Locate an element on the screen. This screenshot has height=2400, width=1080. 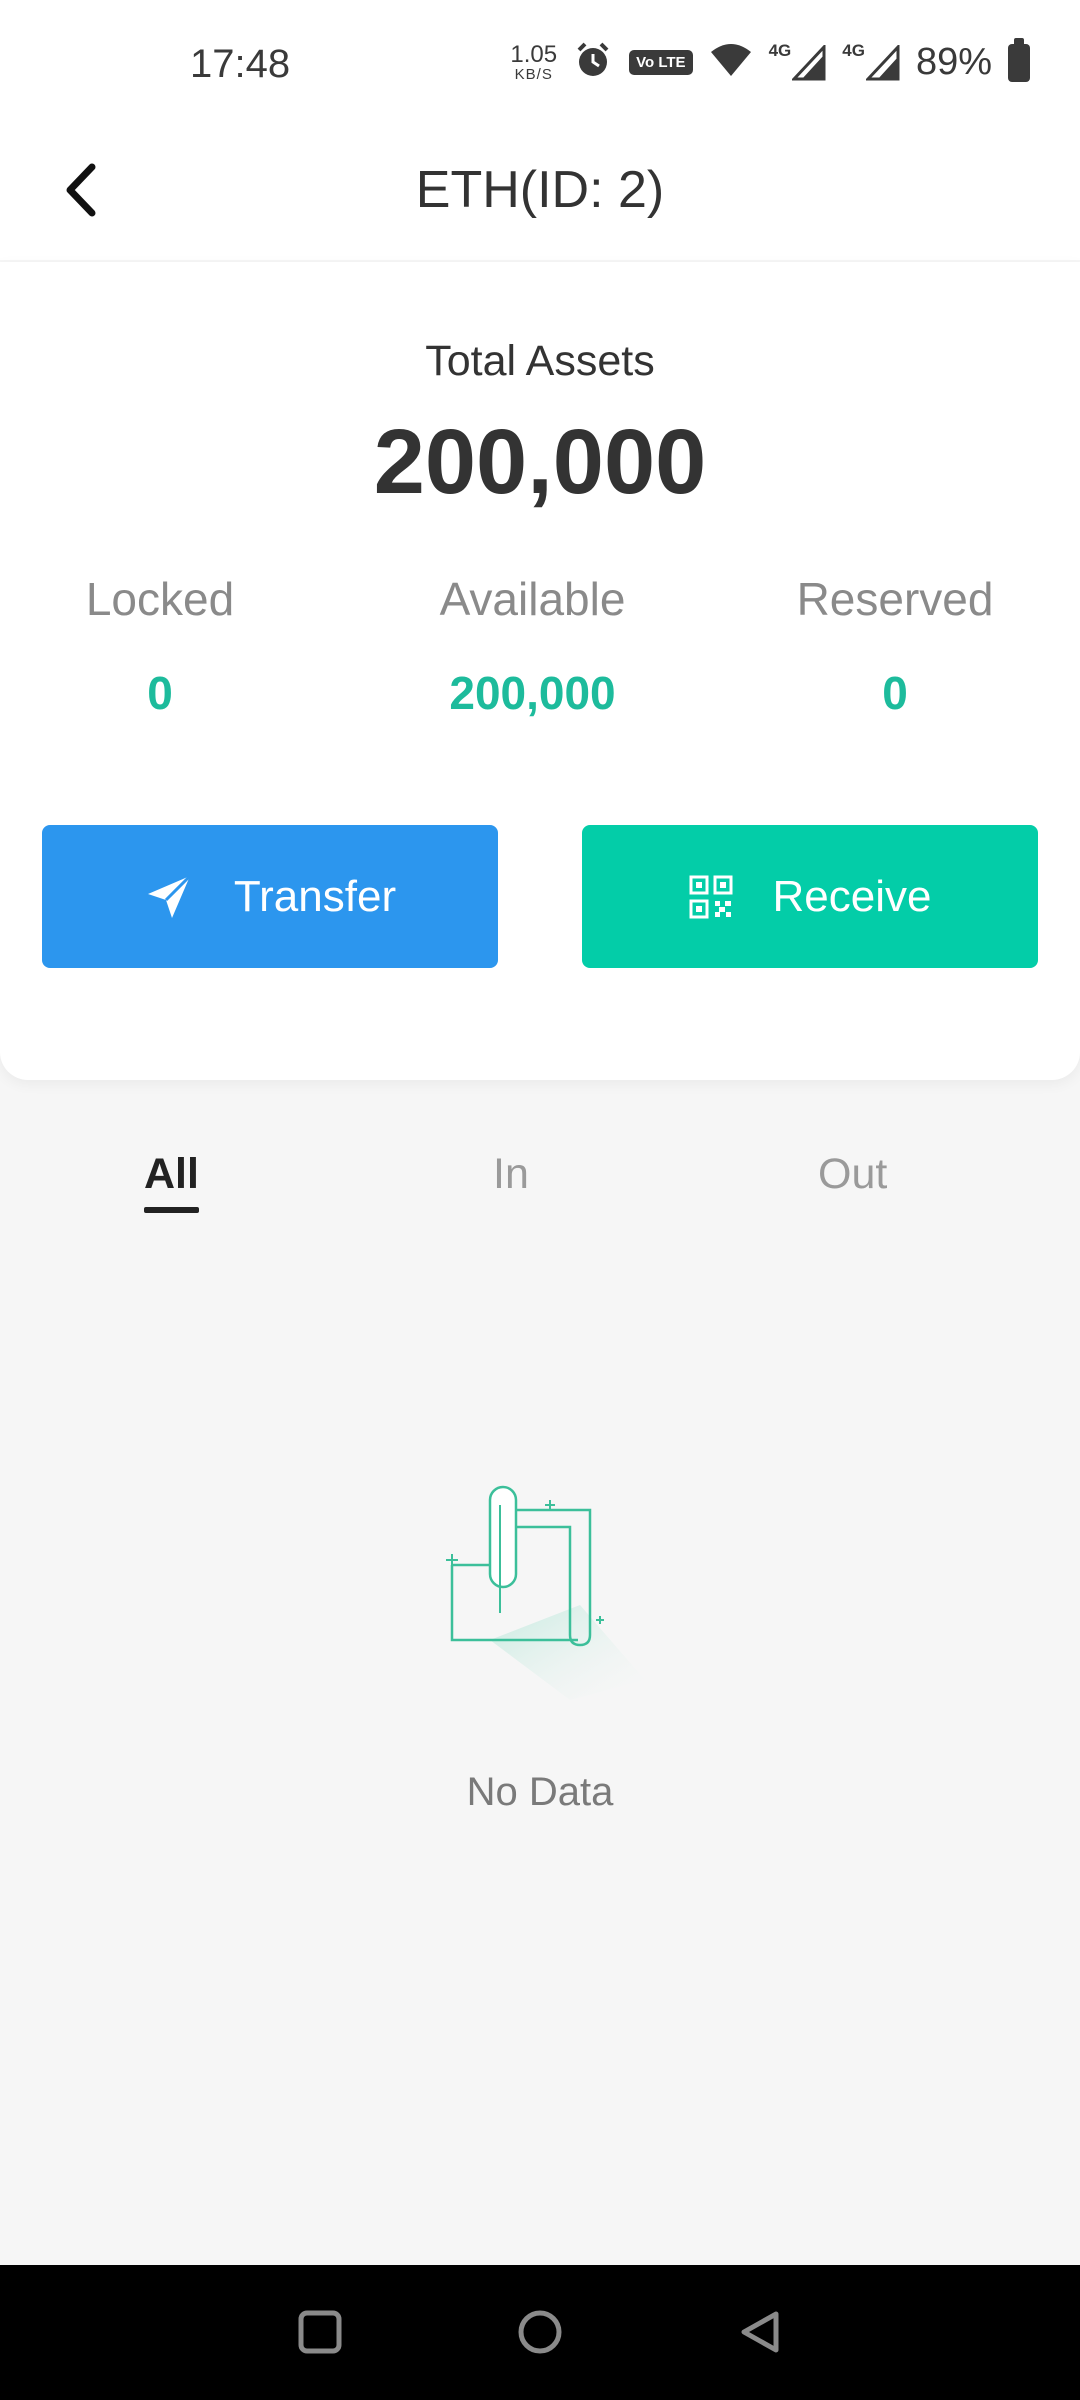
status-icons: 1.05 KB/S Vo LTE 4G 4G 89% is located at coordinates (770, 61).